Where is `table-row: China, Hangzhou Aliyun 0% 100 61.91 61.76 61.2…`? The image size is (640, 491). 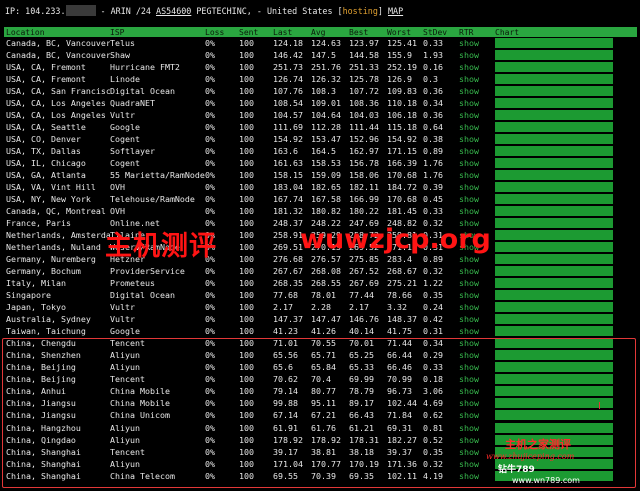 table-row: China, Hangzhou Aliyun 0% 100 61.91 61.76 61.2… is located at coordinates (320, 428).